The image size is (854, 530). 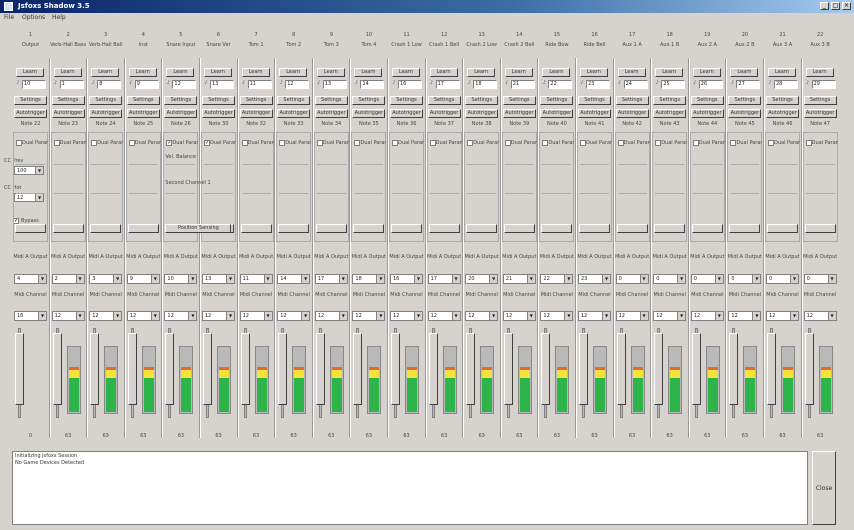 I want to click on note-number-field: 12, so click(x=297, y=84).